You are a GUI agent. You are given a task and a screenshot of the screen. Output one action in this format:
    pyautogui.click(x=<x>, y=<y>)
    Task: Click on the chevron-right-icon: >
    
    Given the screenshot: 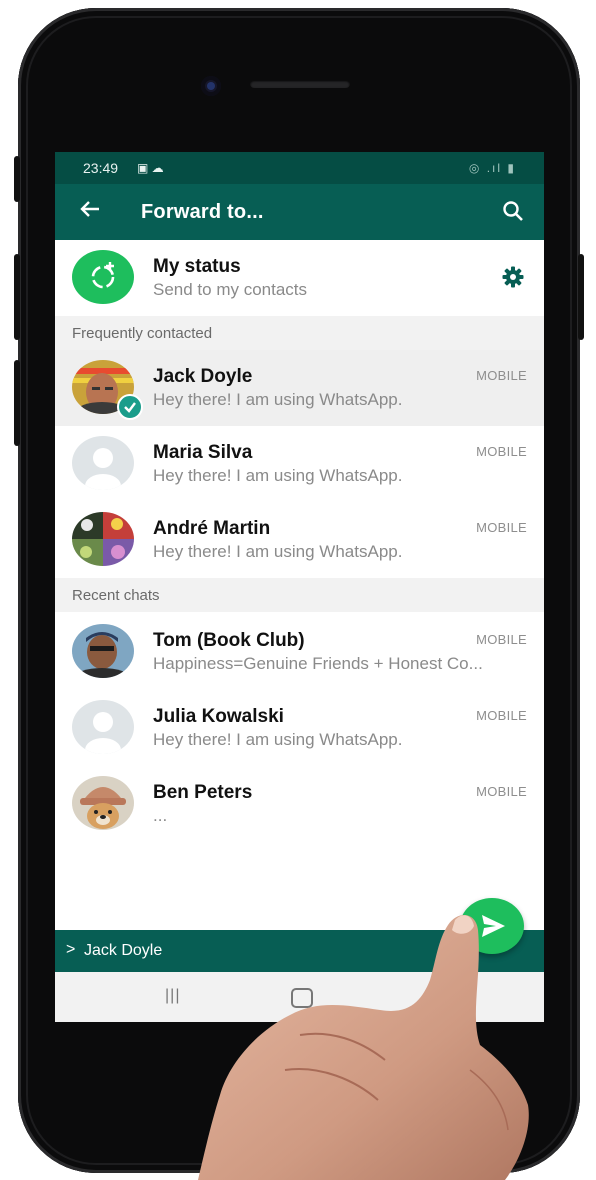 What is the action you would take?
    pyautogui.click(x=71, y=949)
    